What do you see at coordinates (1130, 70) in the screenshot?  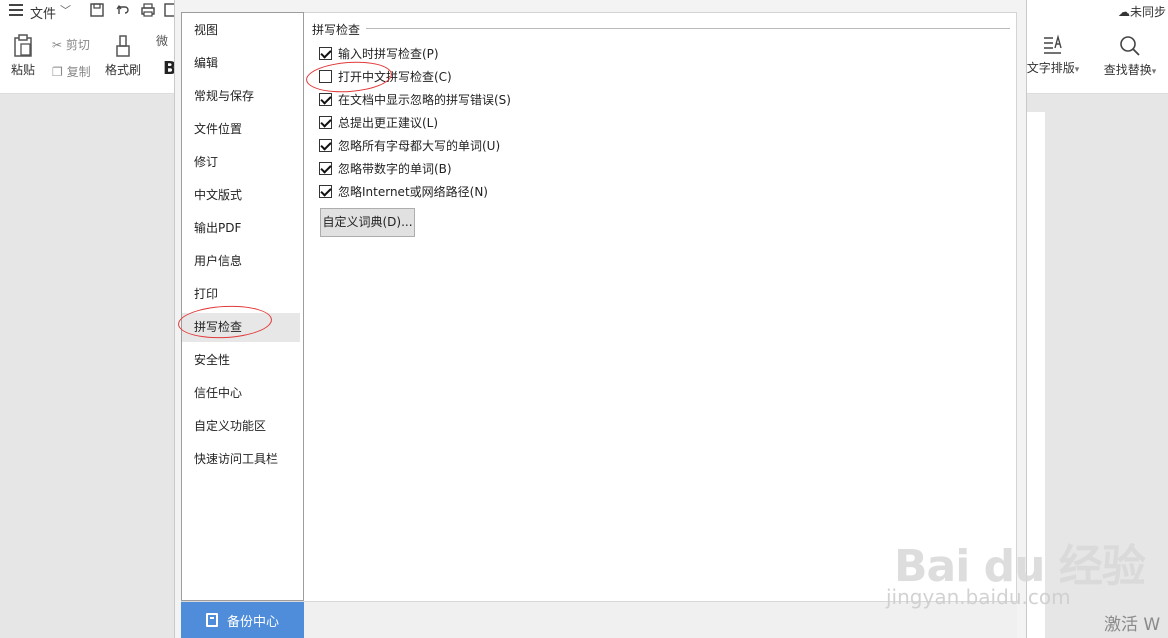 I see `find-replace-label: 查找替换▾` at bounding box center [1130, 70].